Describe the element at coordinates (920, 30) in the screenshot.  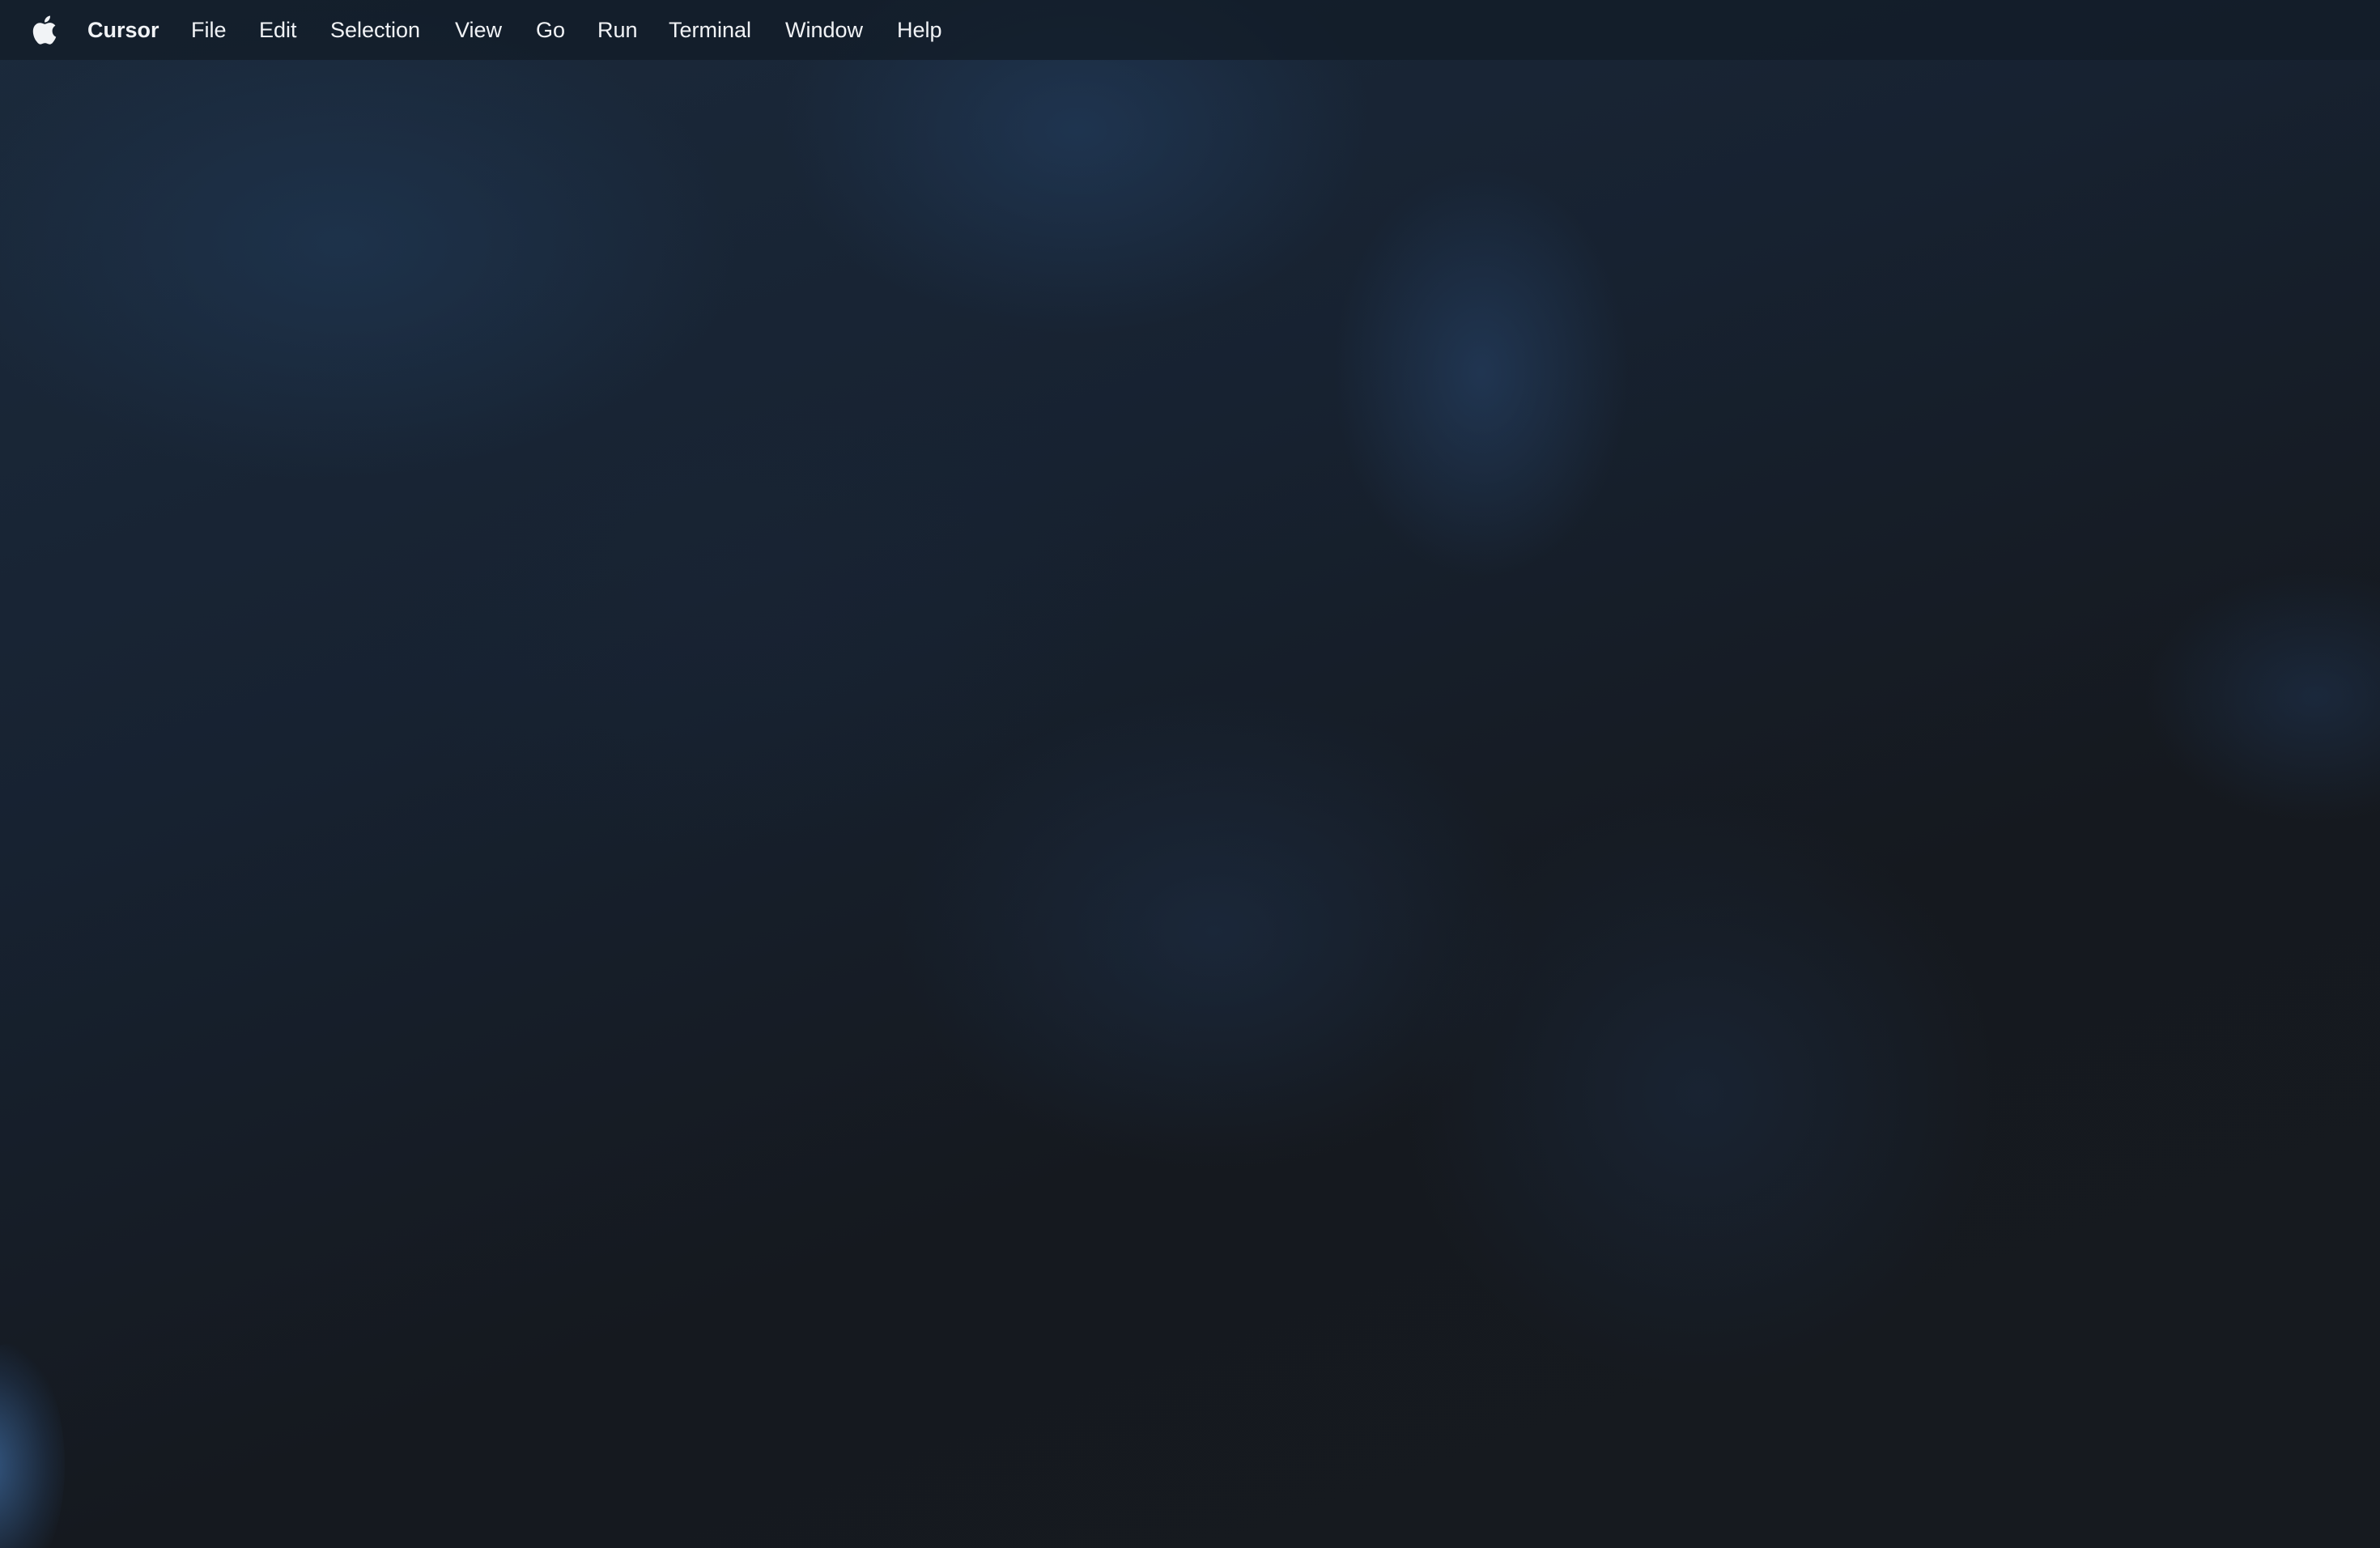
I see `menu-help: Help` at that location.